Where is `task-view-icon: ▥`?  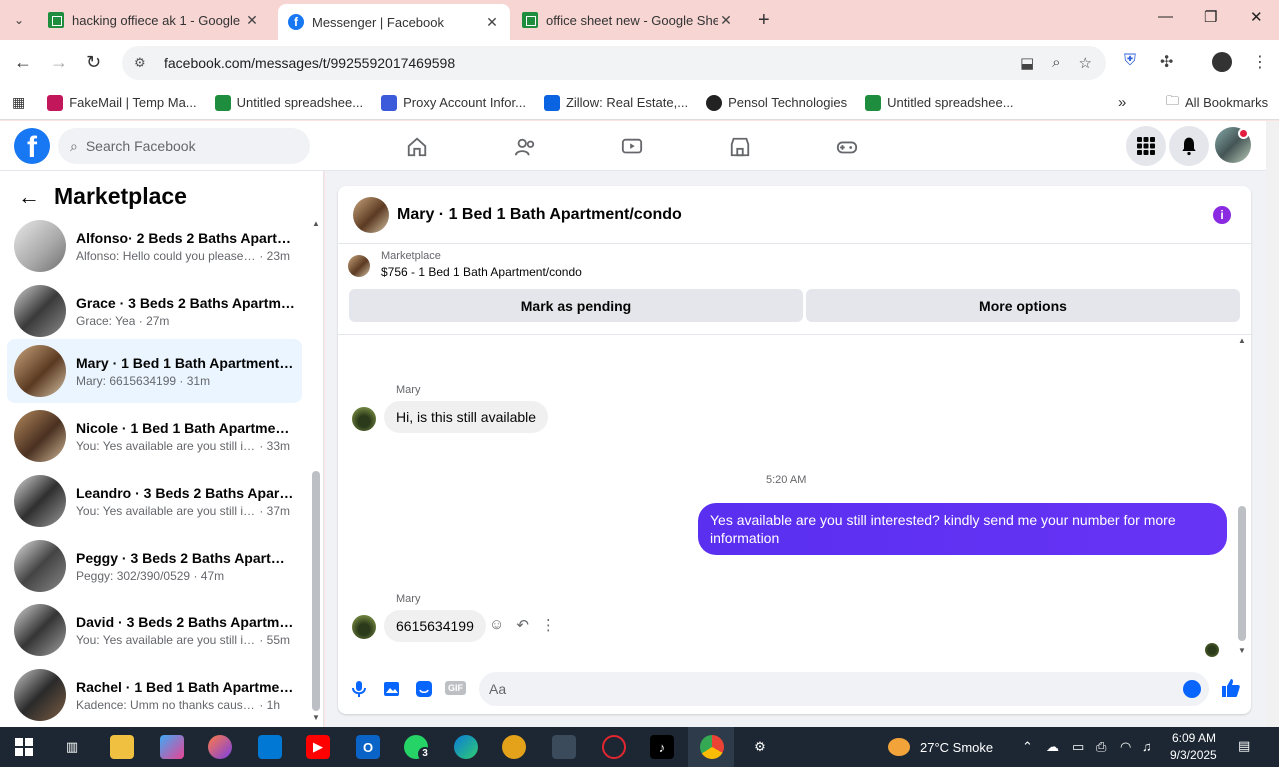 task-view-icon: ▥ is located at coordinates (72, 747).